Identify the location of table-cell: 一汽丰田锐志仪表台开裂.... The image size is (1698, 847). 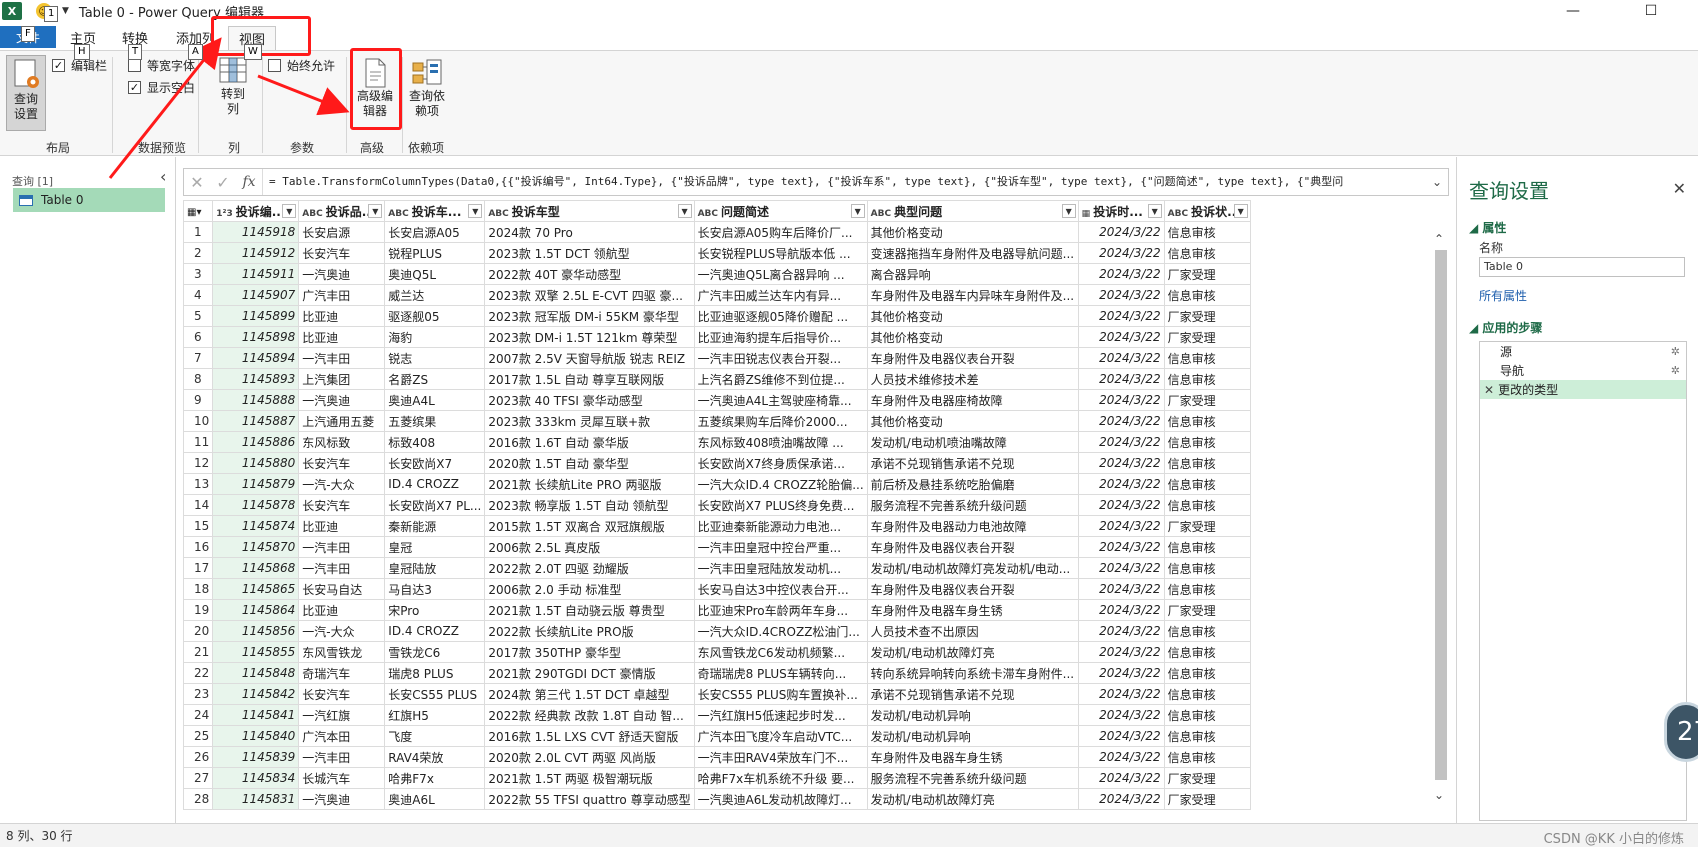
(780, 358).